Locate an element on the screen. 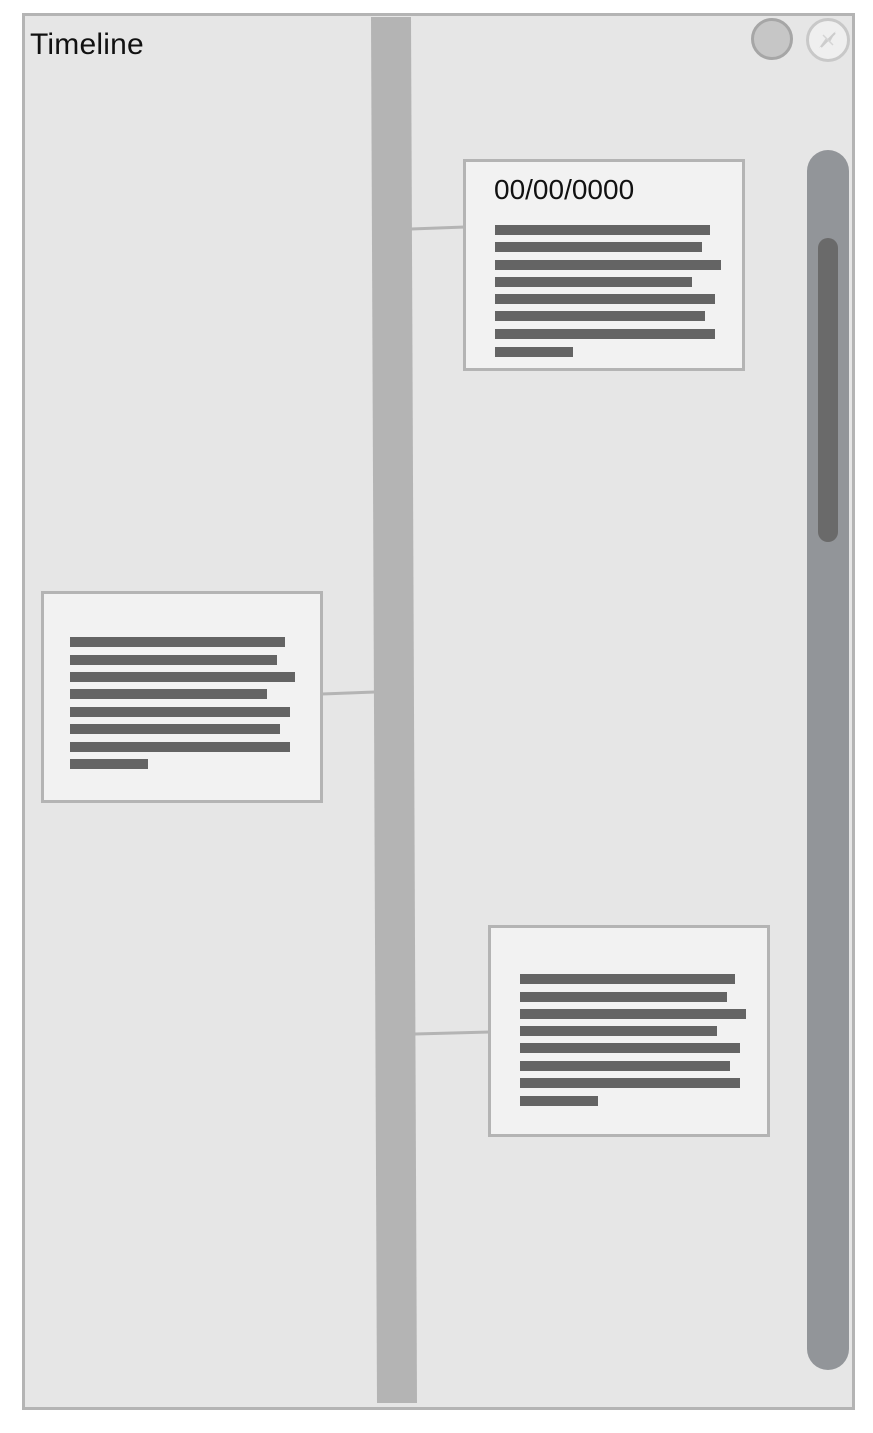 The image size is (873, 1433). event-date: 00/00/0000 is located at coordinates (564, 189).